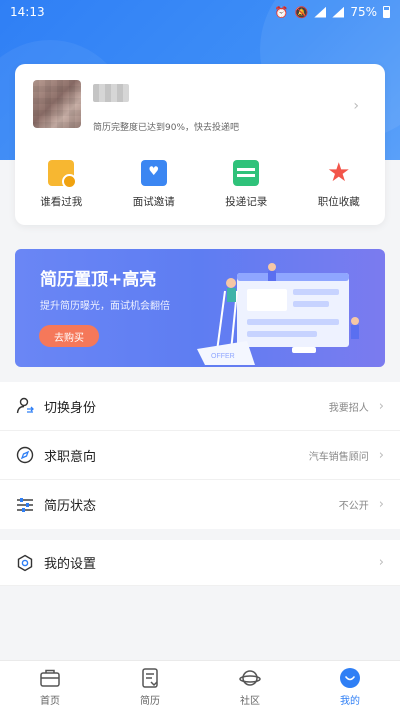 The image size is (400, 711). What do you see at coordinates (70, 457) in the screenshot?
I see `menu-label: 求职意向` at bounding box center [70, 457].